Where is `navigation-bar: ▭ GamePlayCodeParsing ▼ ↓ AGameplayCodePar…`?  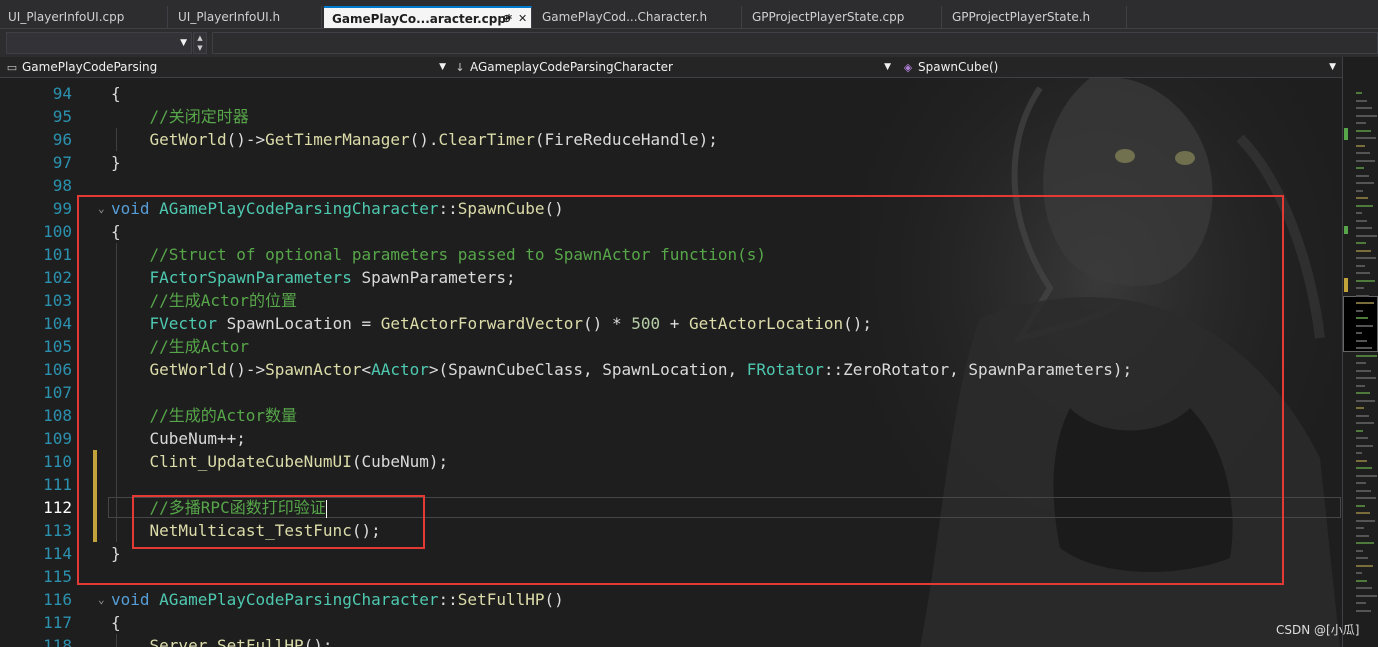
navigation-bar: ▭ GamePlayCodeParsing ▼ ↓ AGameplayCodePar… is located at coordinates (671, 67).